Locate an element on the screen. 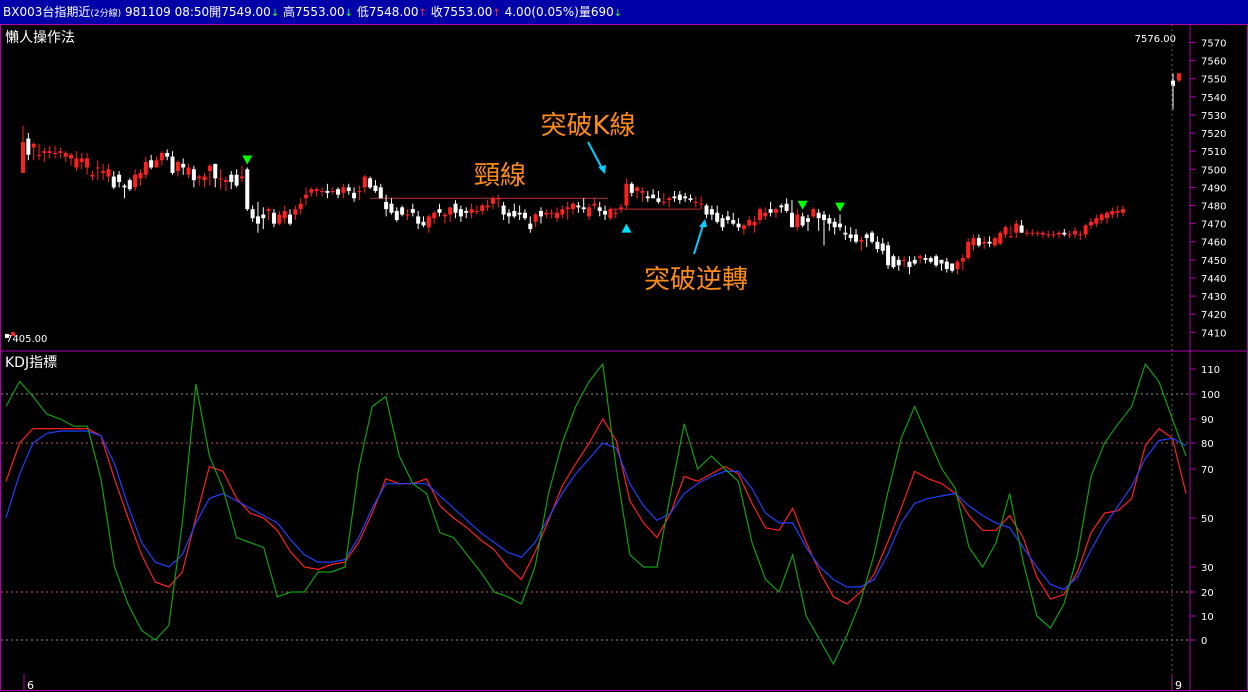  kdj-panel-title: KDJ指標 is located at coordinates (31, 363).